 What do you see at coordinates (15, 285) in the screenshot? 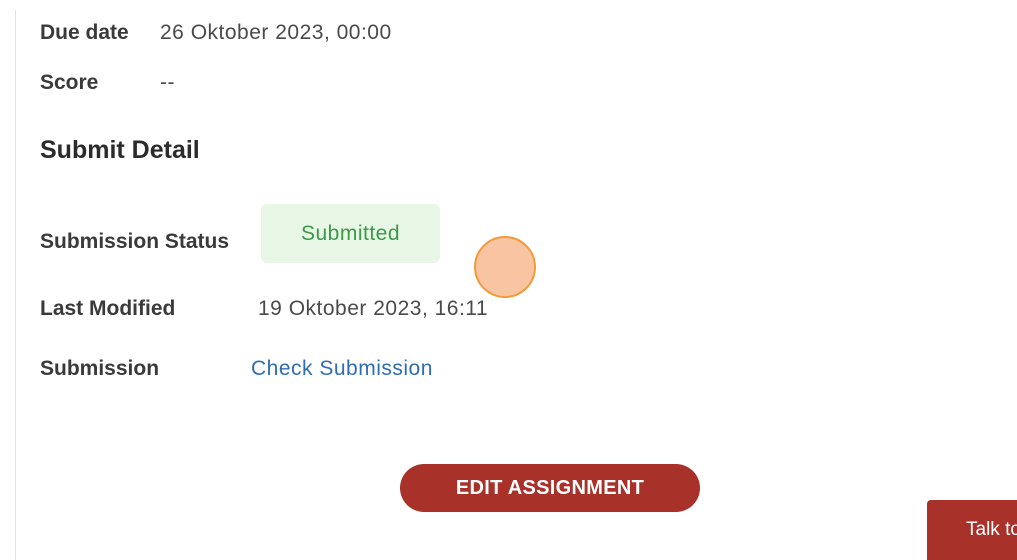
I see `left-divider` at bounding box center [15, 285].